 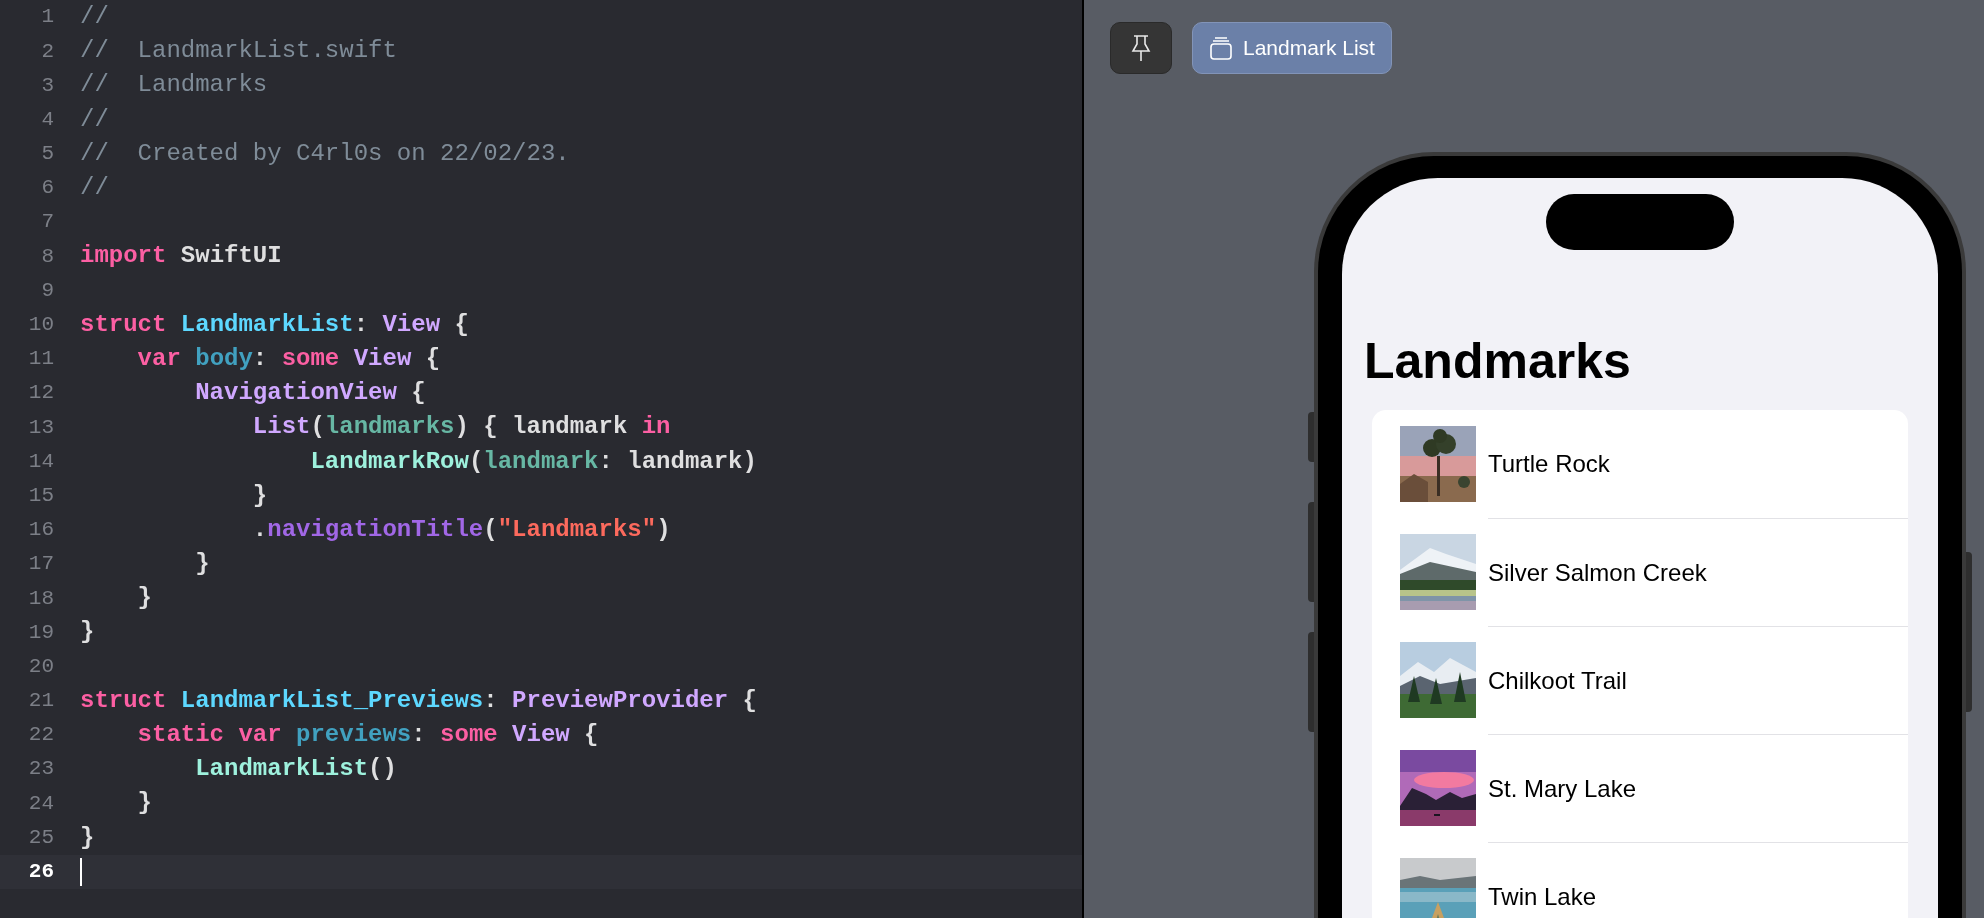 I want to click on line-number: 21, so click(x=41, y=701).